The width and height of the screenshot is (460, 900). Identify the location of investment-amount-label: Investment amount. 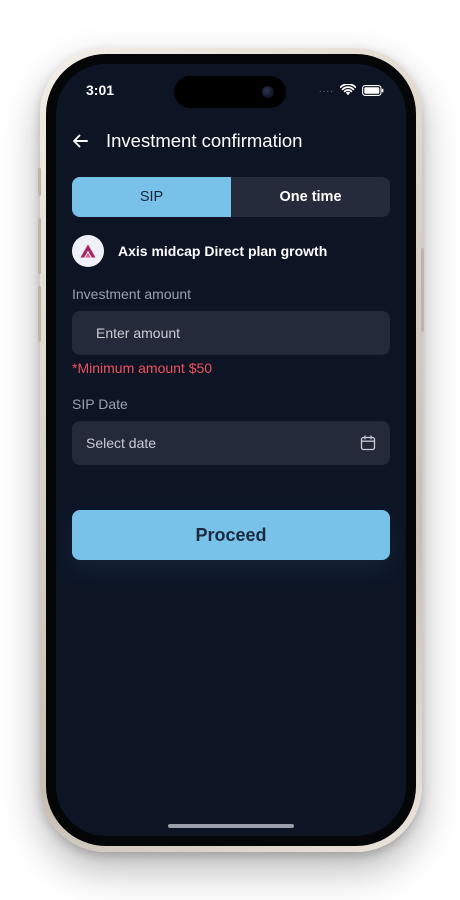
(132, 294).